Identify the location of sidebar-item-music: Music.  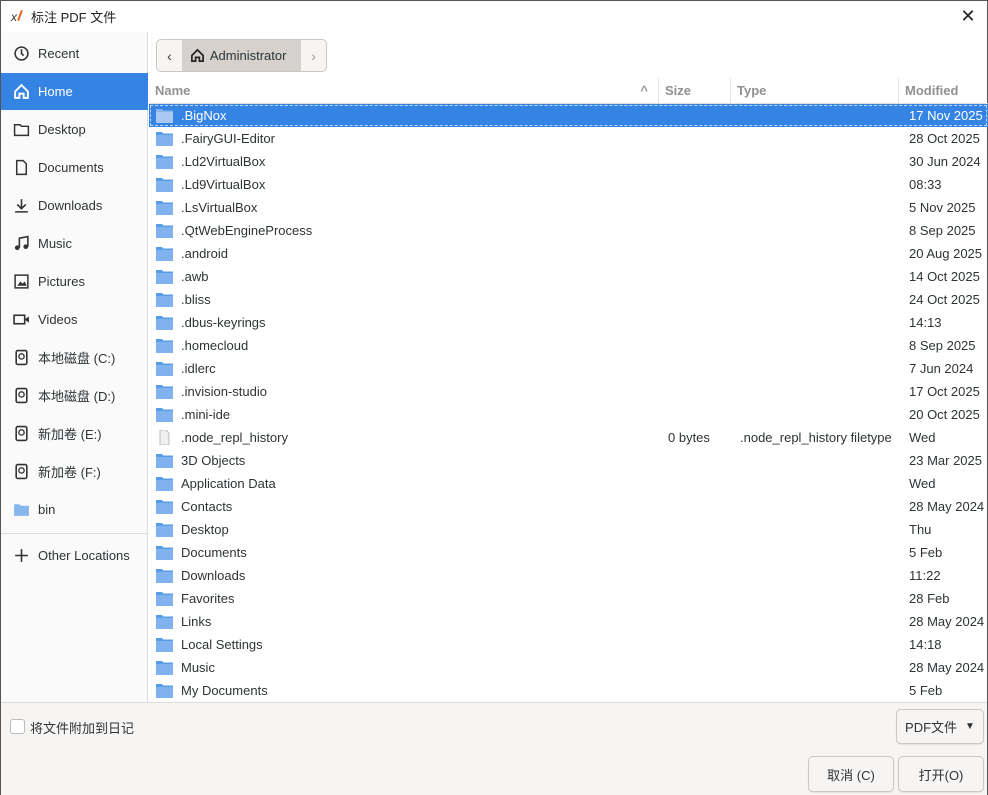
(74, 243).